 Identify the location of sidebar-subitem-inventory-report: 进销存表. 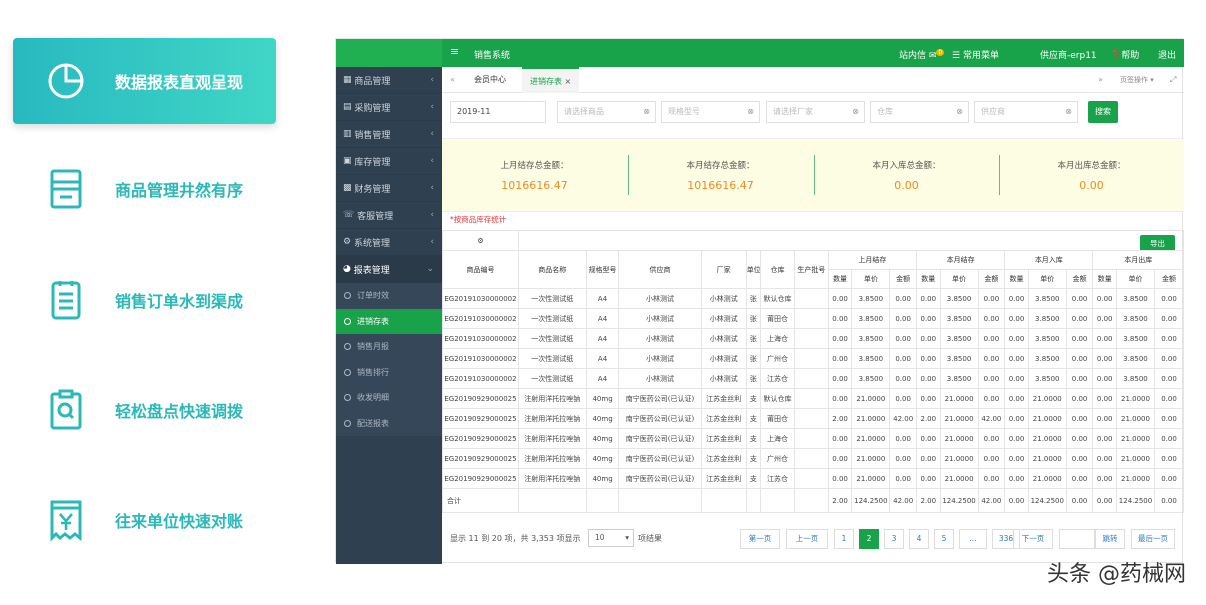
(389, 321).